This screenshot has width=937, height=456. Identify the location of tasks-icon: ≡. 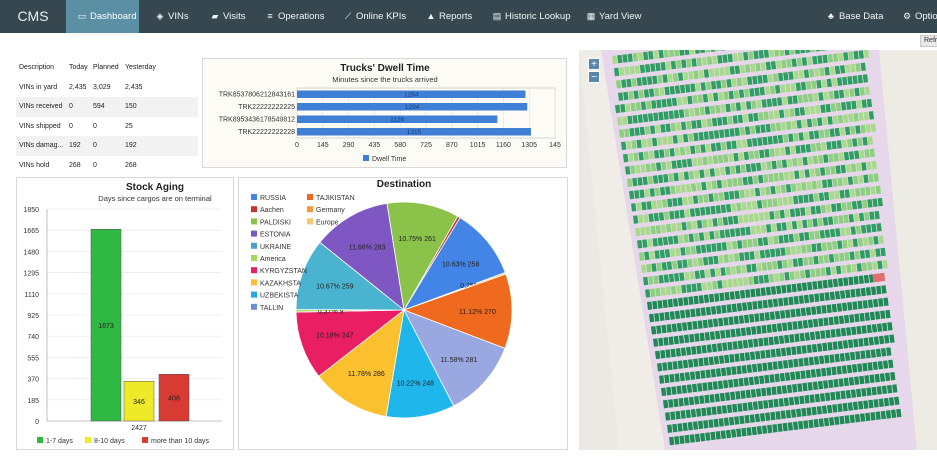
(270, 16).